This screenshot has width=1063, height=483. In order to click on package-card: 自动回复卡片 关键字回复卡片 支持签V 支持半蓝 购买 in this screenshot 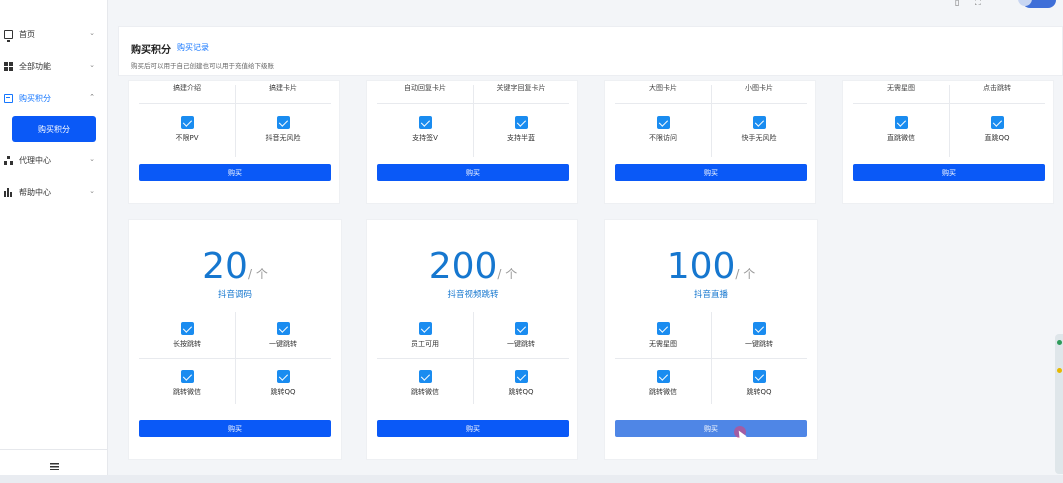, I will do `click(472, 142)`.